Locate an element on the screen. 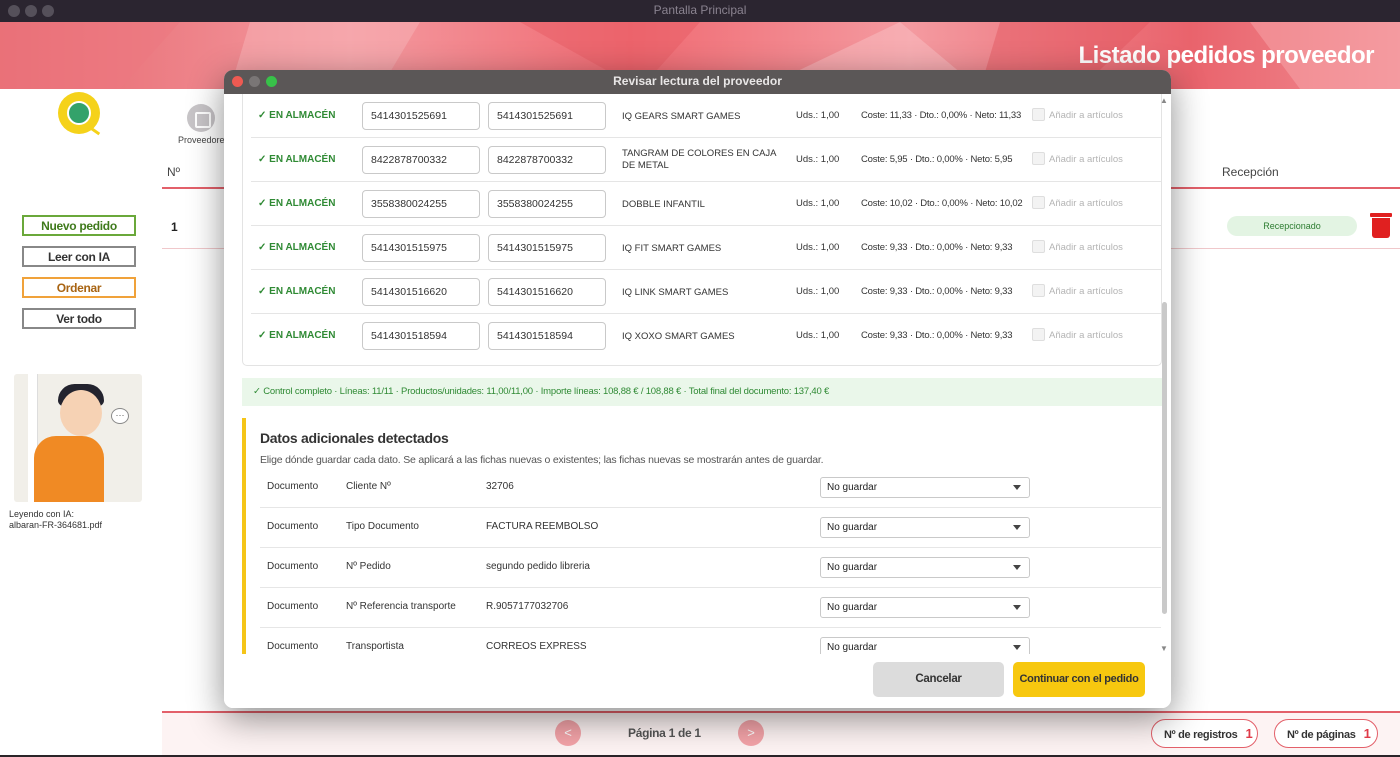 This screenshot has height=757, width=1400. column-header-recepcion: Recepción is located at coordinates (1250, 172).